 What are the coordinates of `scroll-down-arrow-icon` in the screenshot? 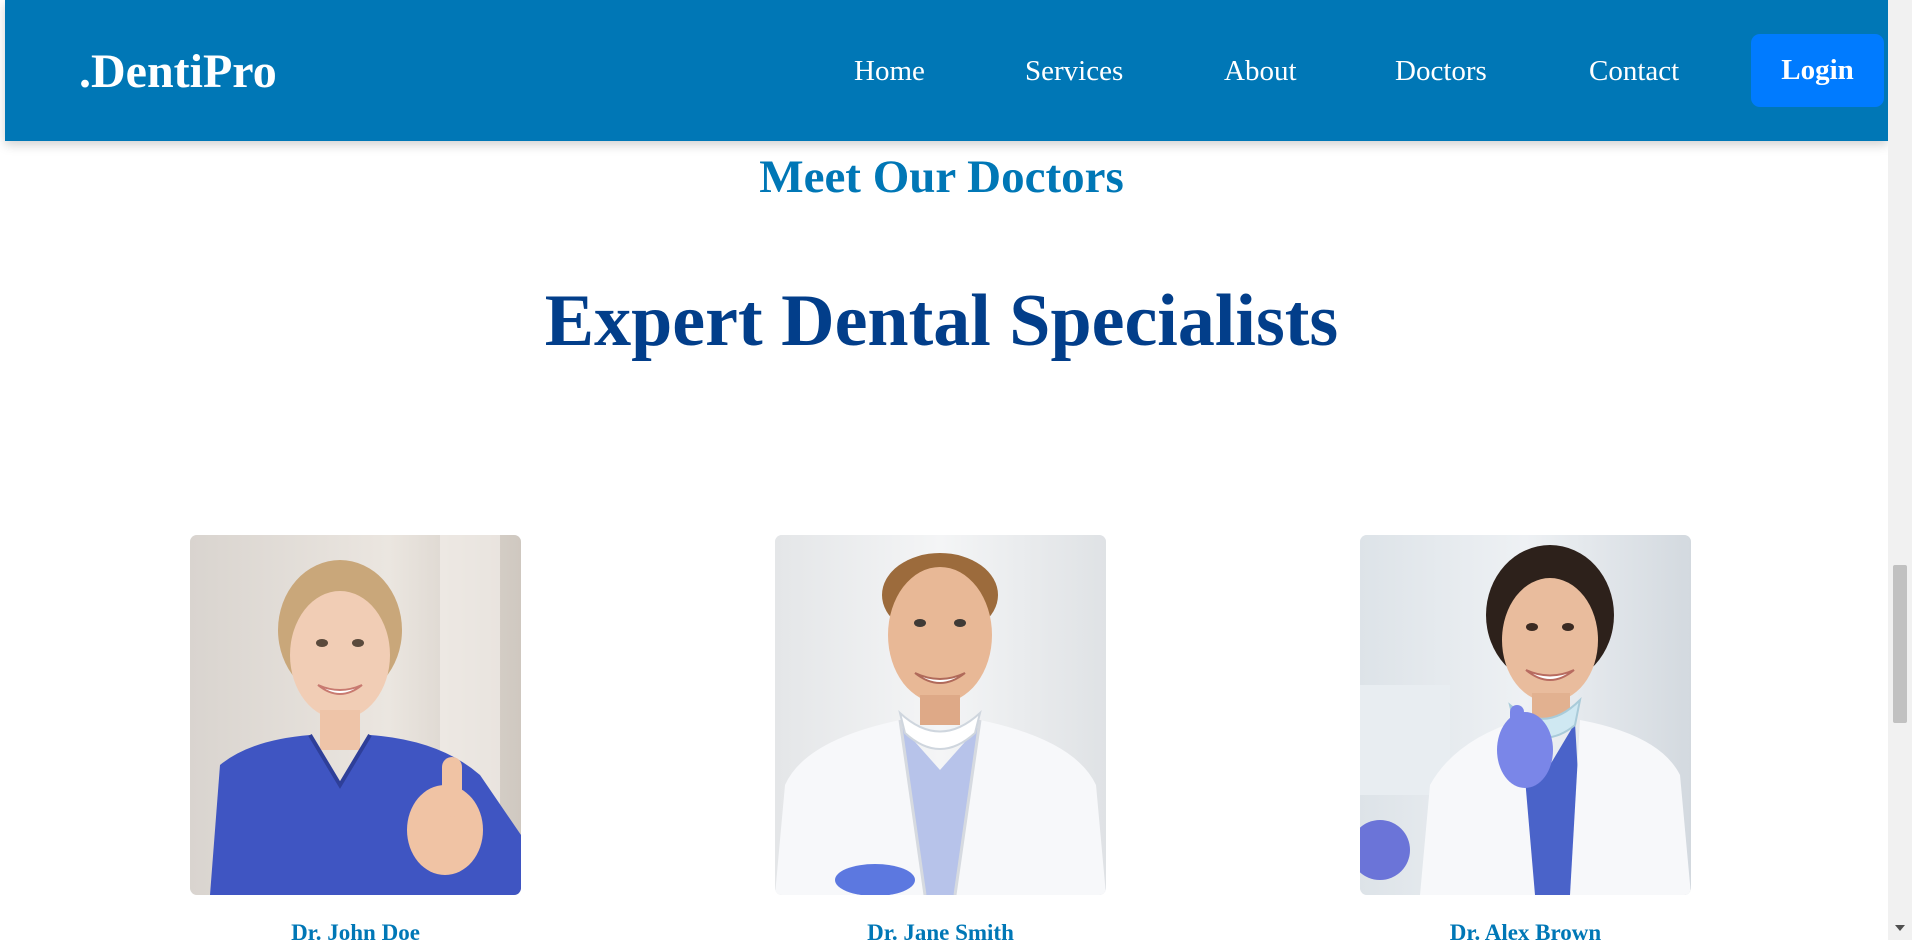 It's located at (1900, 928).